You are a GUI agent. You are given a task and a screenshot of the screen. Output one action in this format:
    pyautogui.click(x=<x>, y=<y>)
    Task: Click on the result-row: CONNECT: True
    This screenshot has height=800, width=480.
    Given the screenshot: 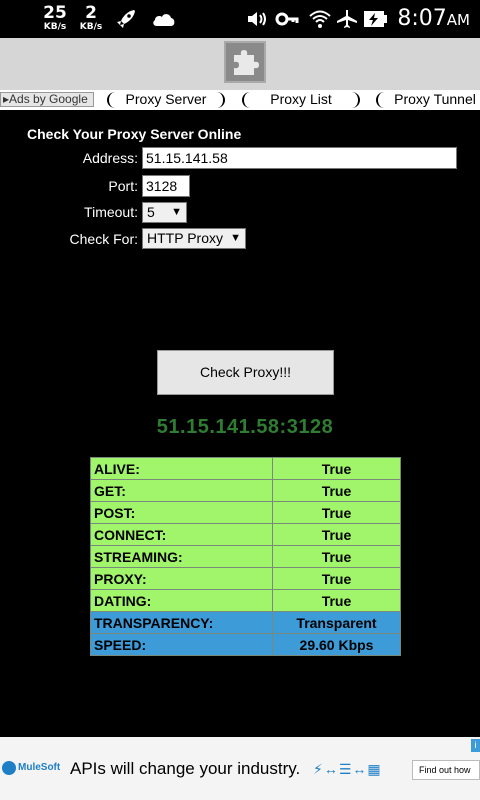 What is the action you would take?
    pyautogui.click(x=245, y=534)
    